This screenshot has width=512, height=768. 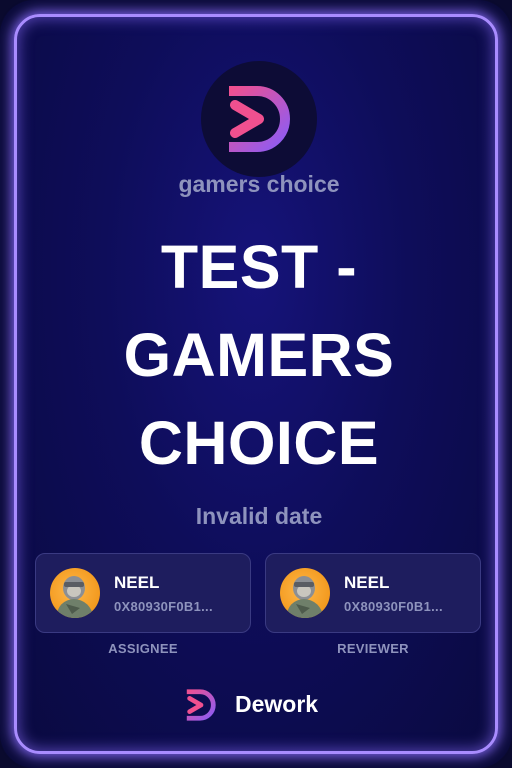 What do you see at coordinates (277, 704) in the screenshot?
I see `brand-name: Dework` at bounding box center [277, 704].